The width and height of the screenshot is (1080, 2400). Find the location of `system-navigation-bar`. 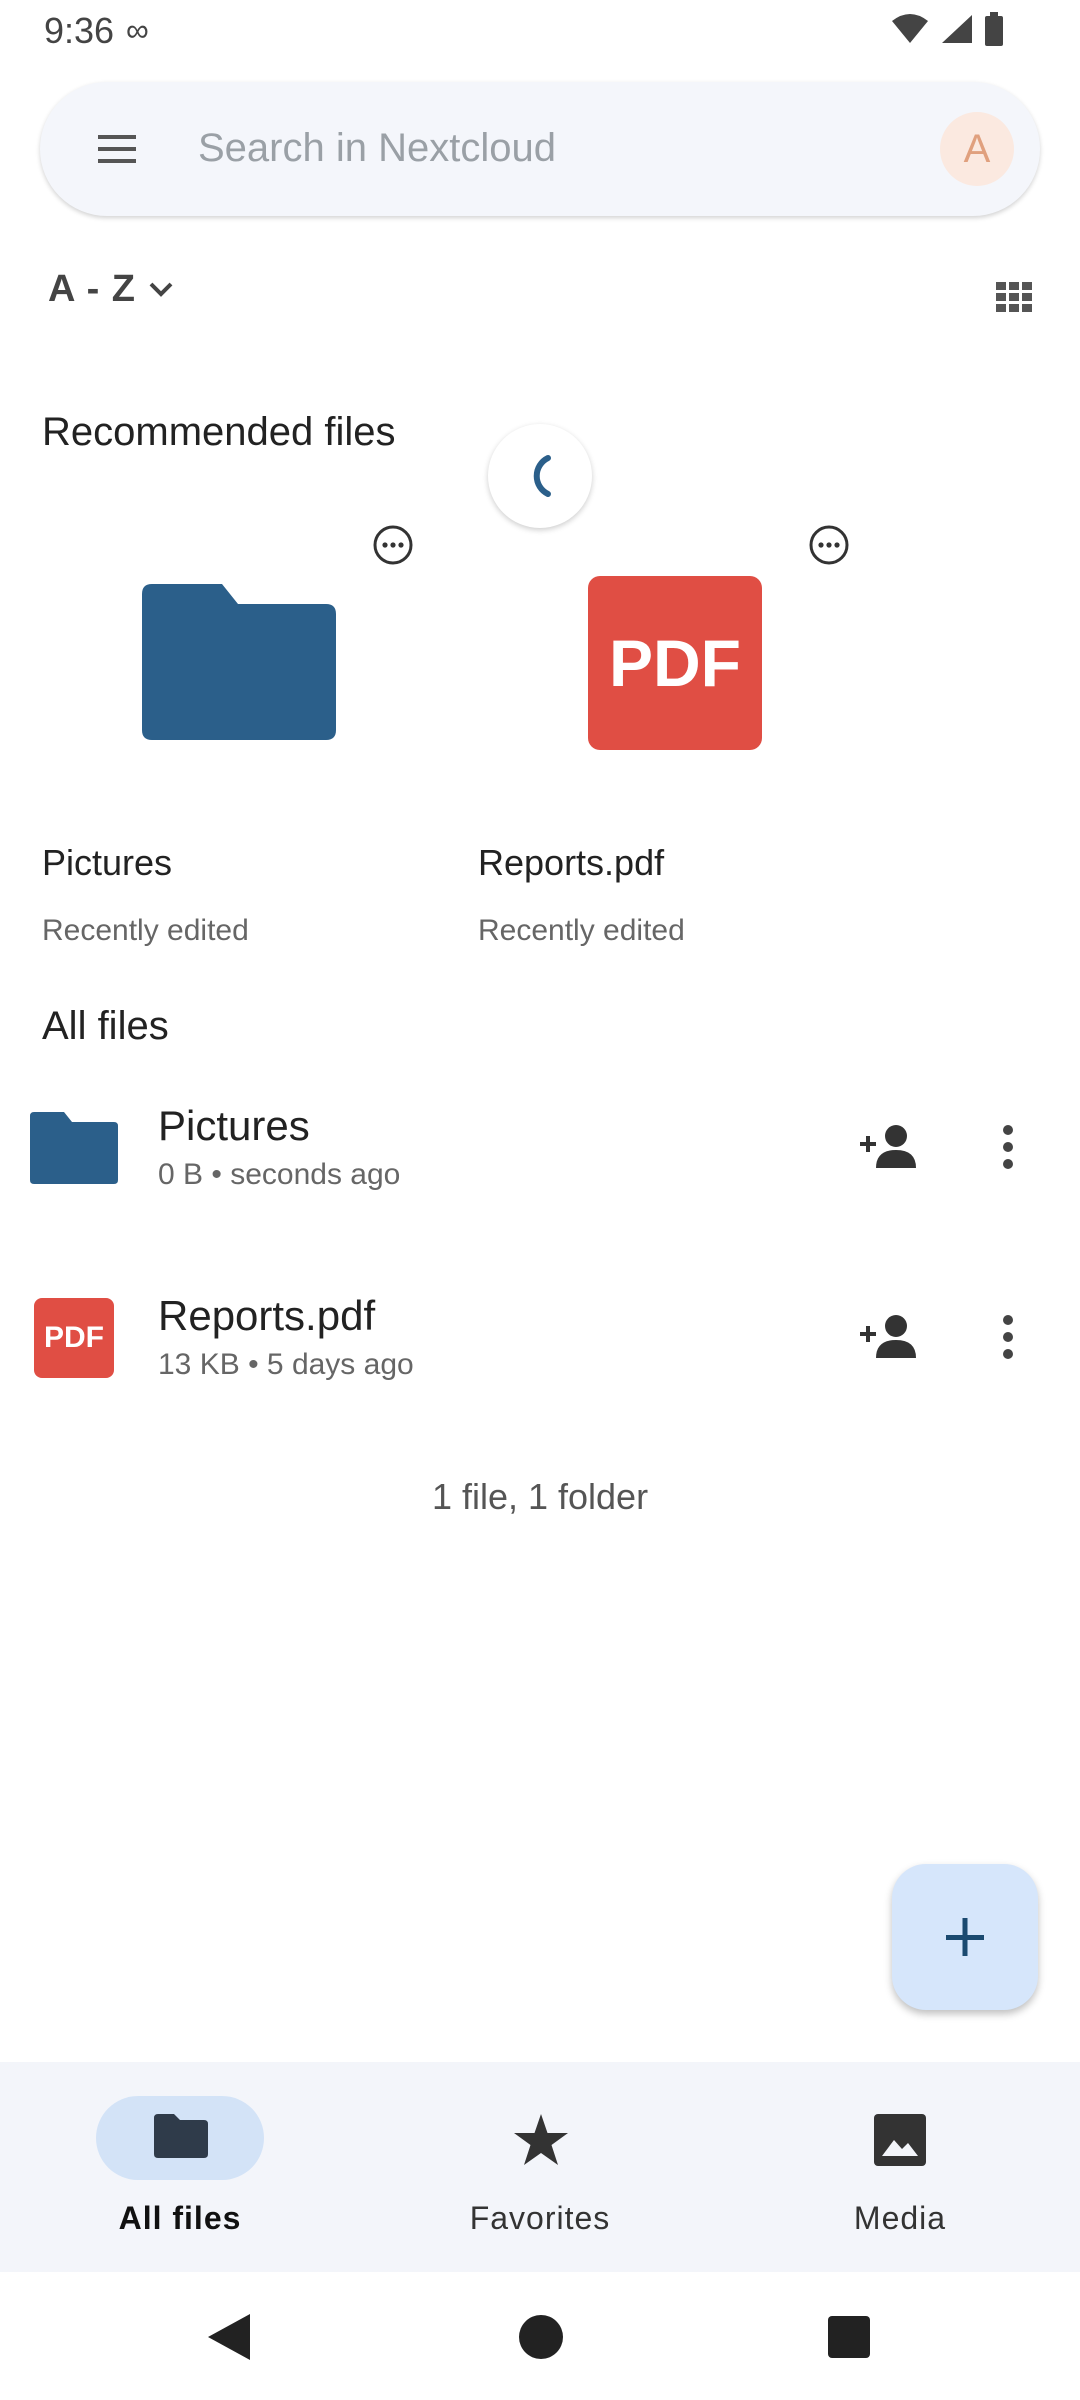

system-navigation-bar is located at coordinates (540, 2336).